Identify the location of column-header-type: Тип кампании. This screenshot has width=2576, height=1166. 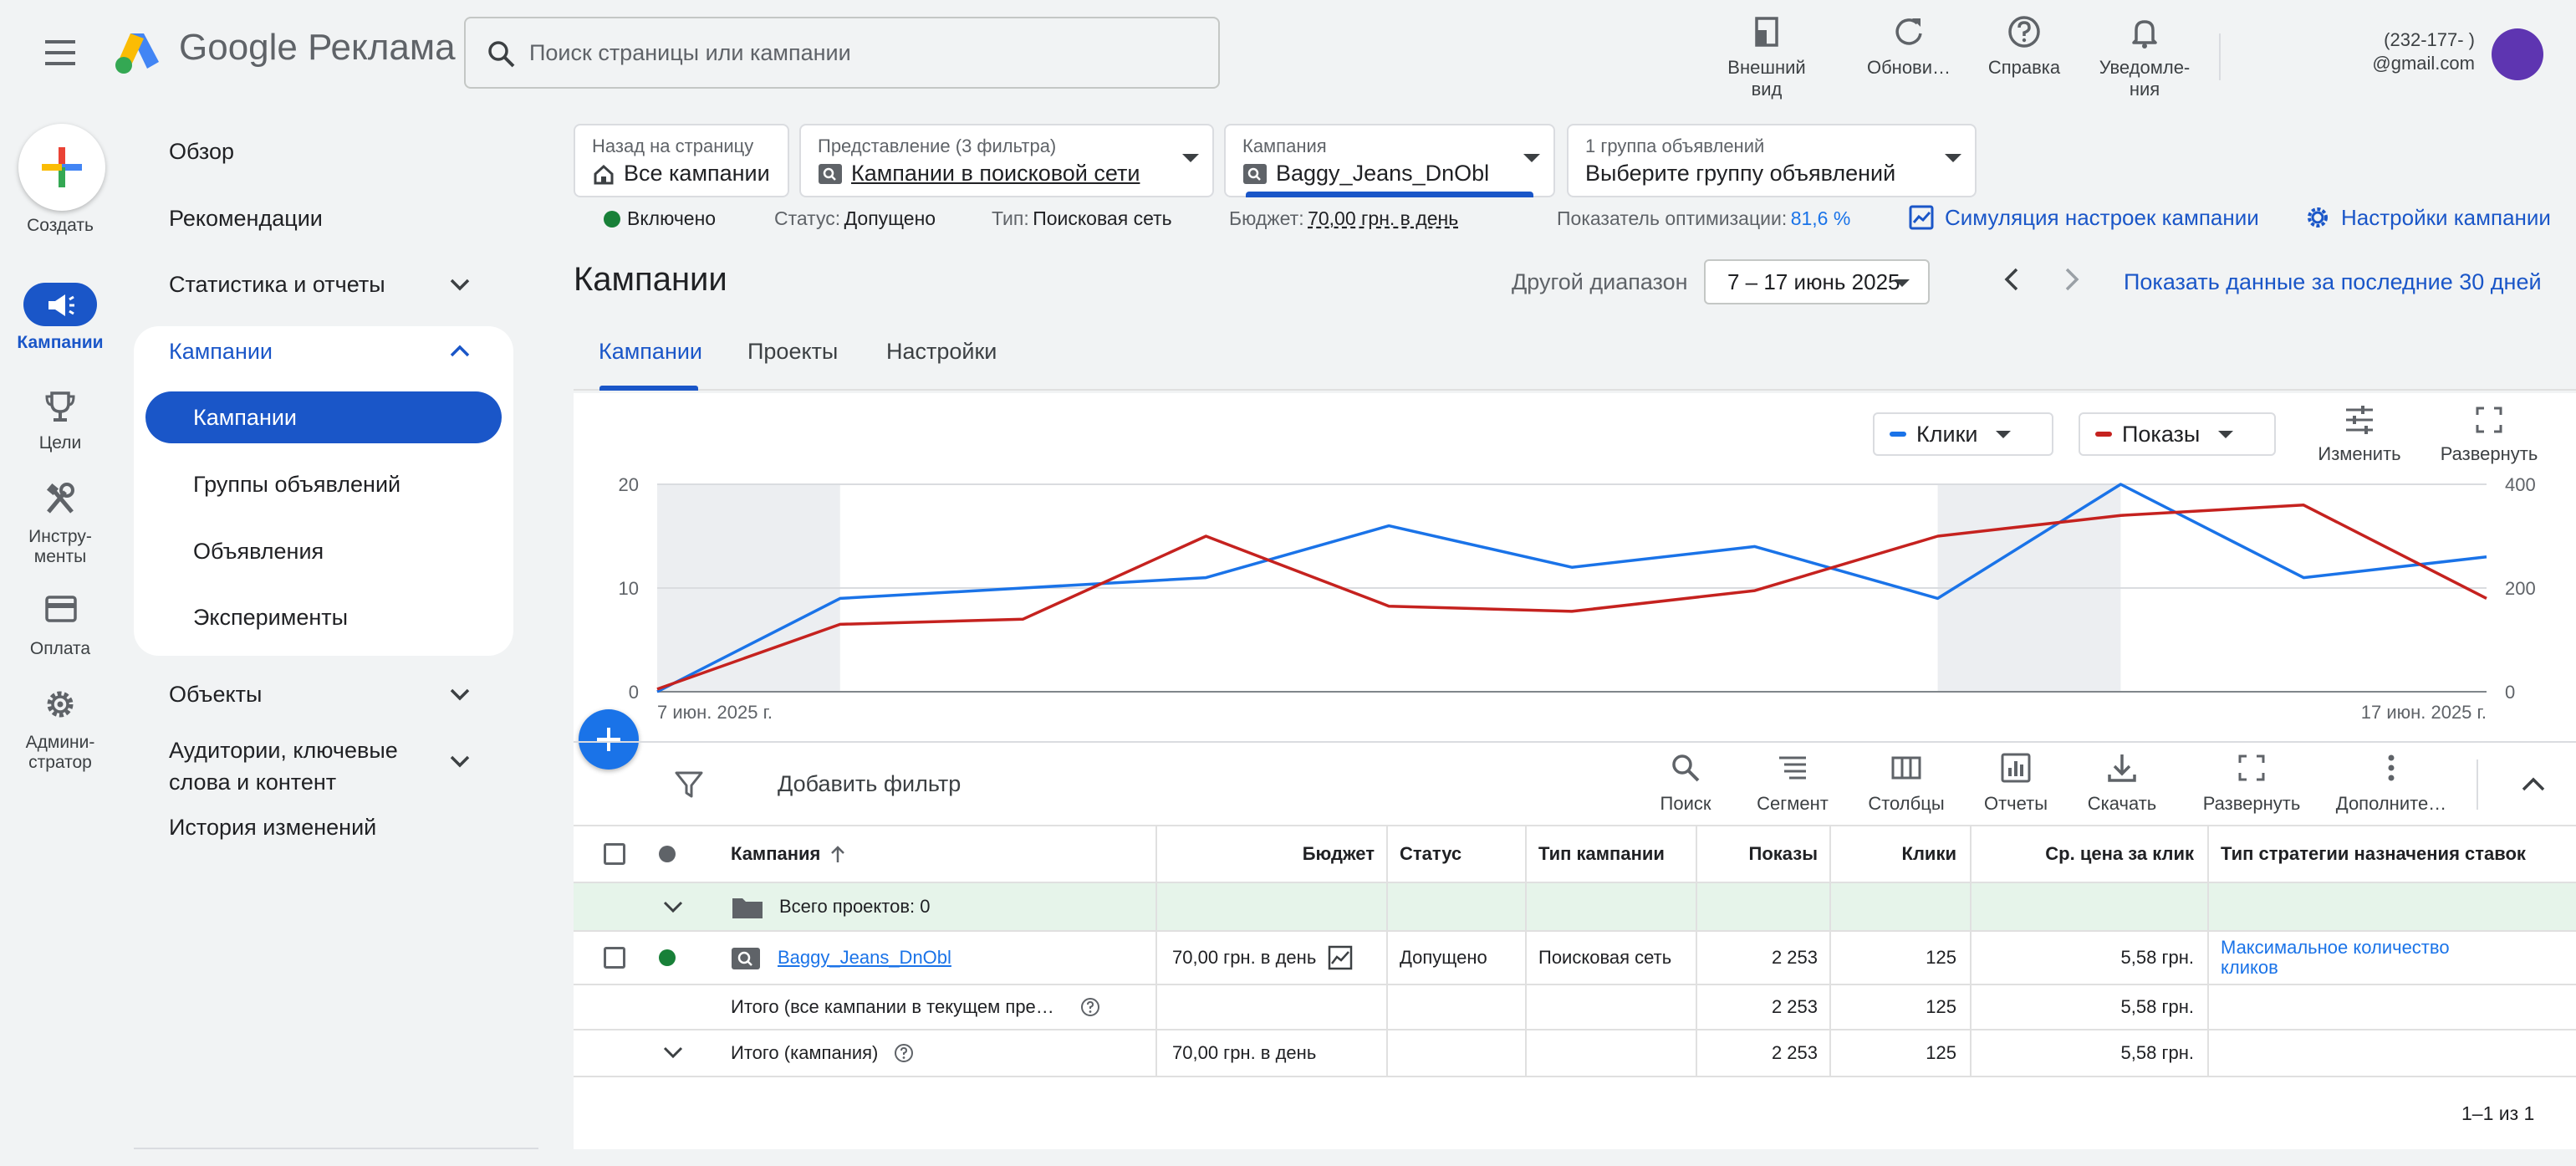
(1611, 854).